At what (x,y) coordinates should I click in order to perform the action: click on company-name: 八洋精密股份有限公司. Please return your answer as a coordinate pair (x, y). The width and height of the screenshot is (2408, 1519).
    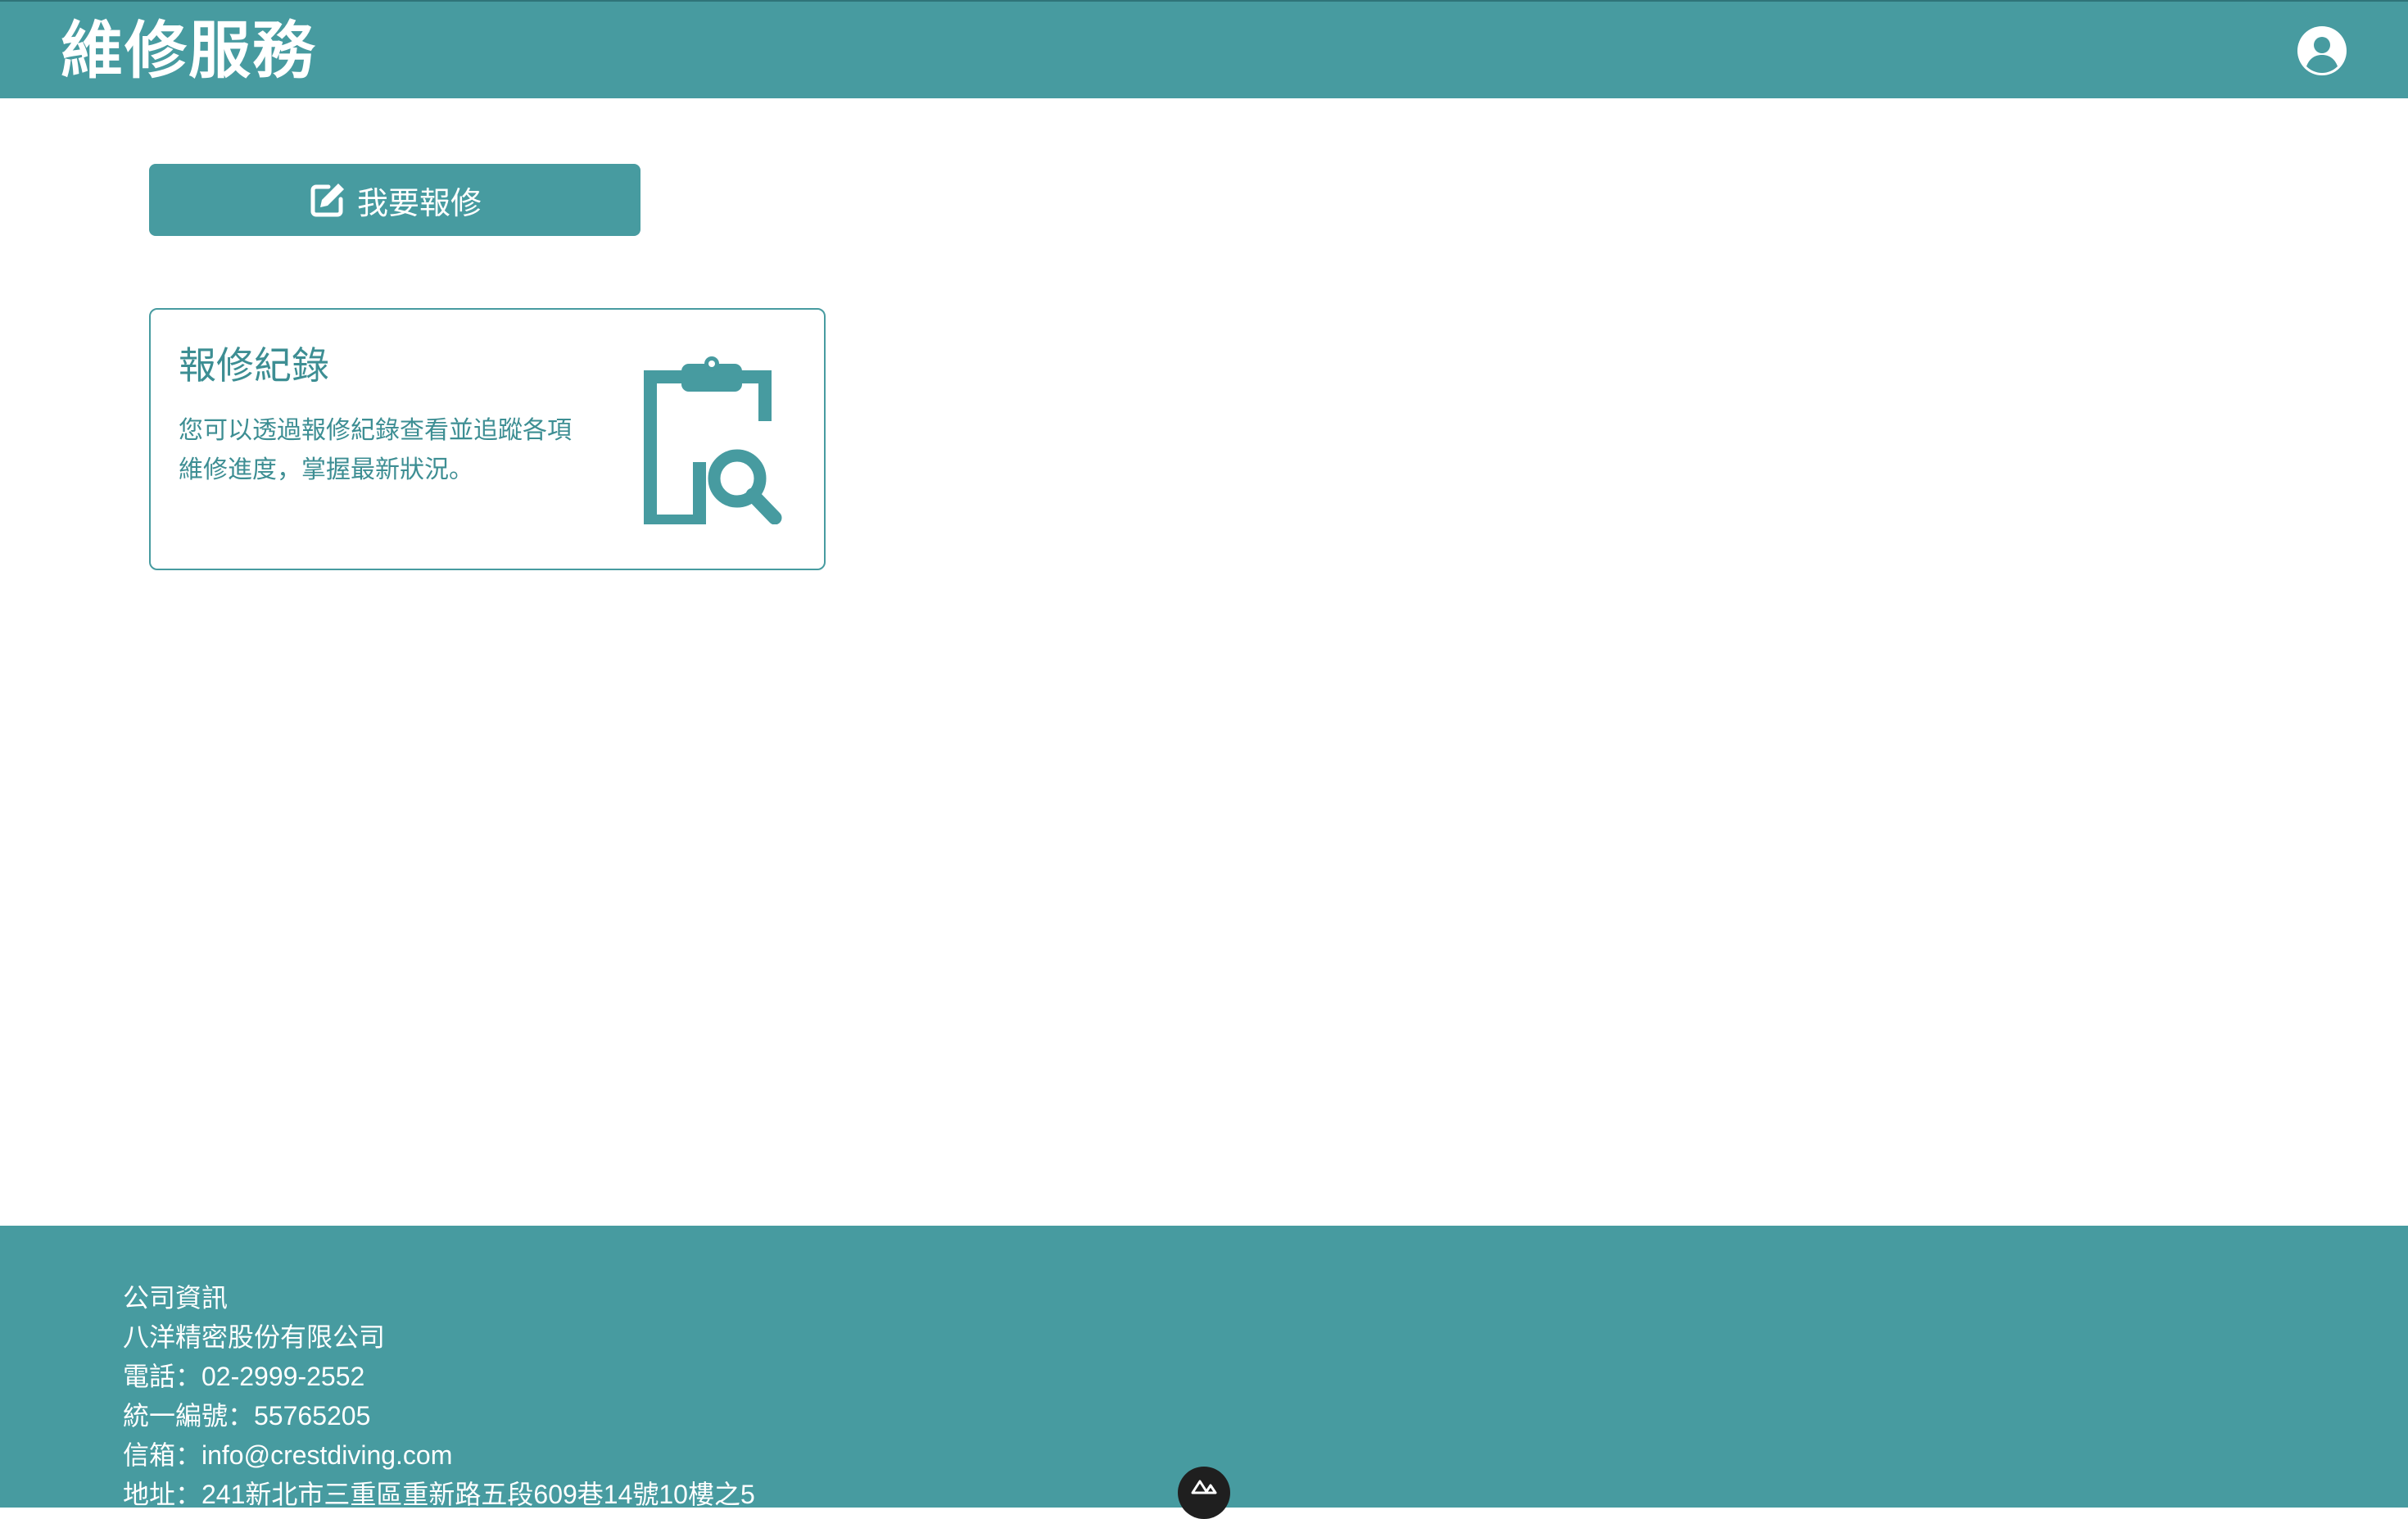
    Looking at the image, I should click on (254, 1337).